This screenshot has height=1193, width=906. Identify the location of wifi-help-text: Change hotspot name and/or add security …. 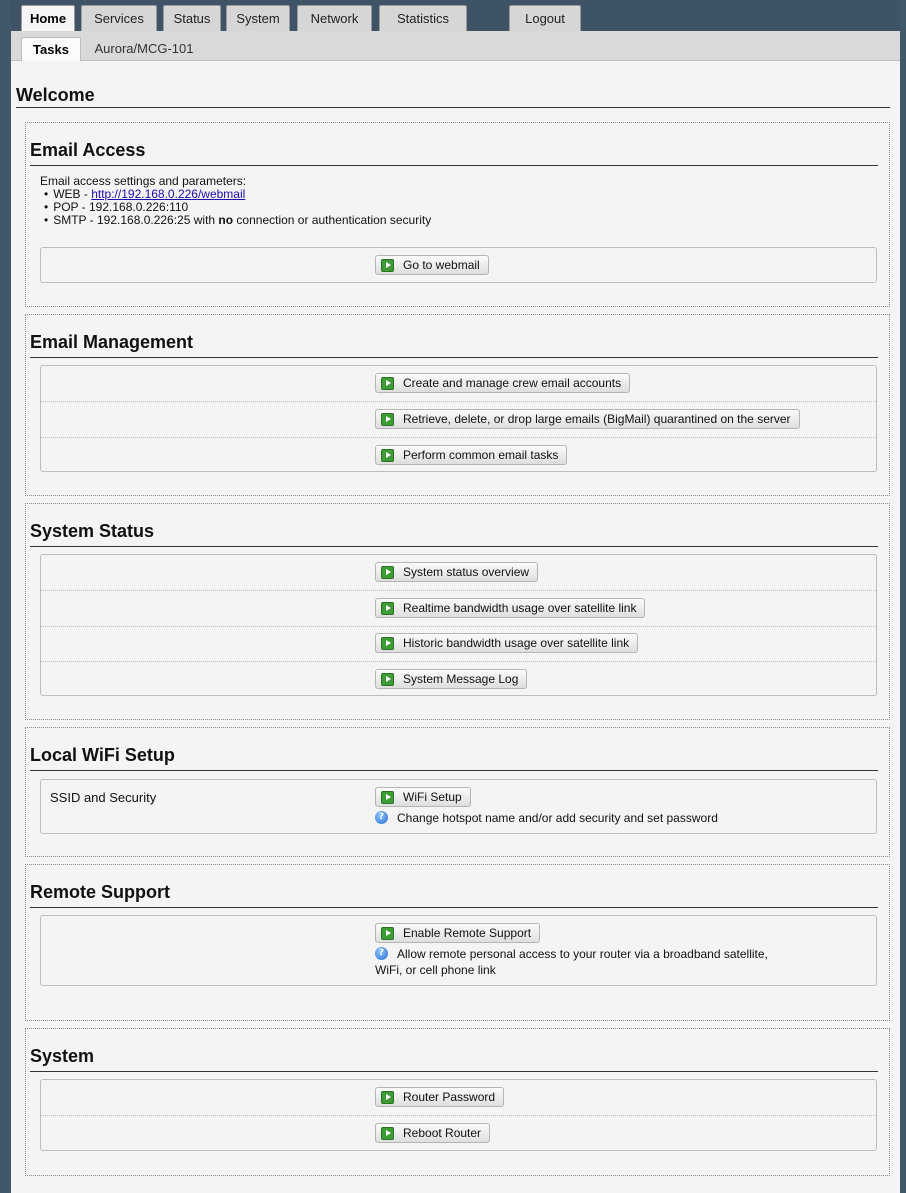
(557, 818).